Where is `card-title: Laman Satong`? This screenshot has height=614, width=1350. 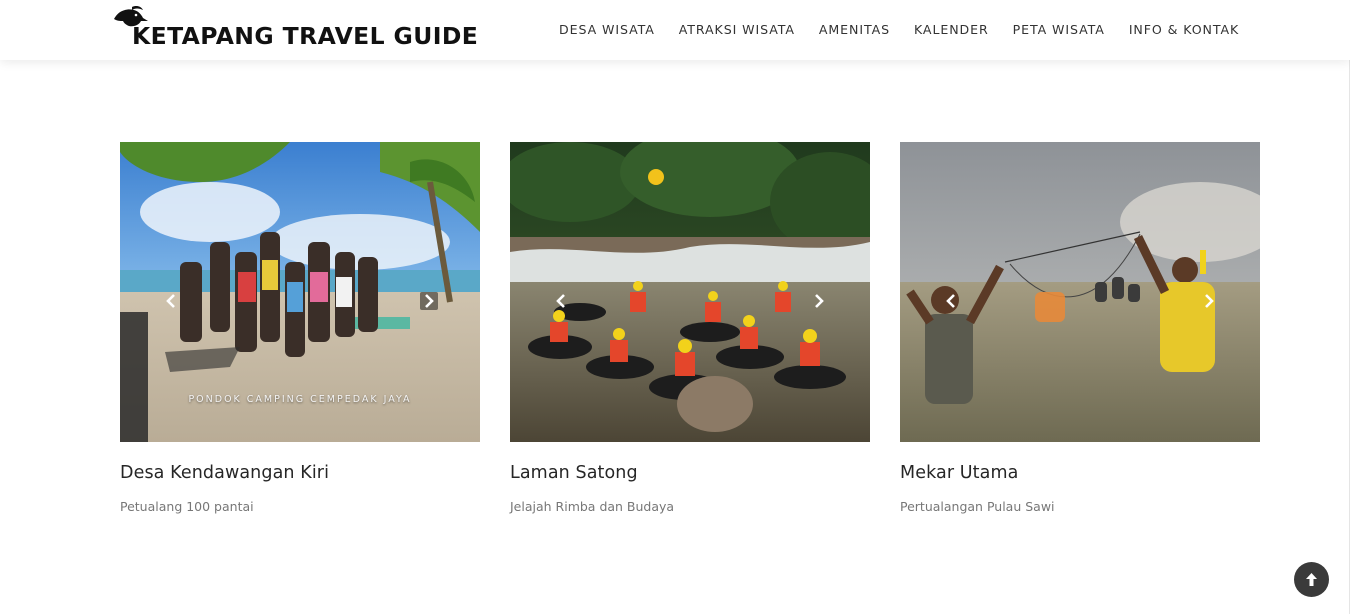
card-title: Laman Satong is located at coordinates (690, 473).